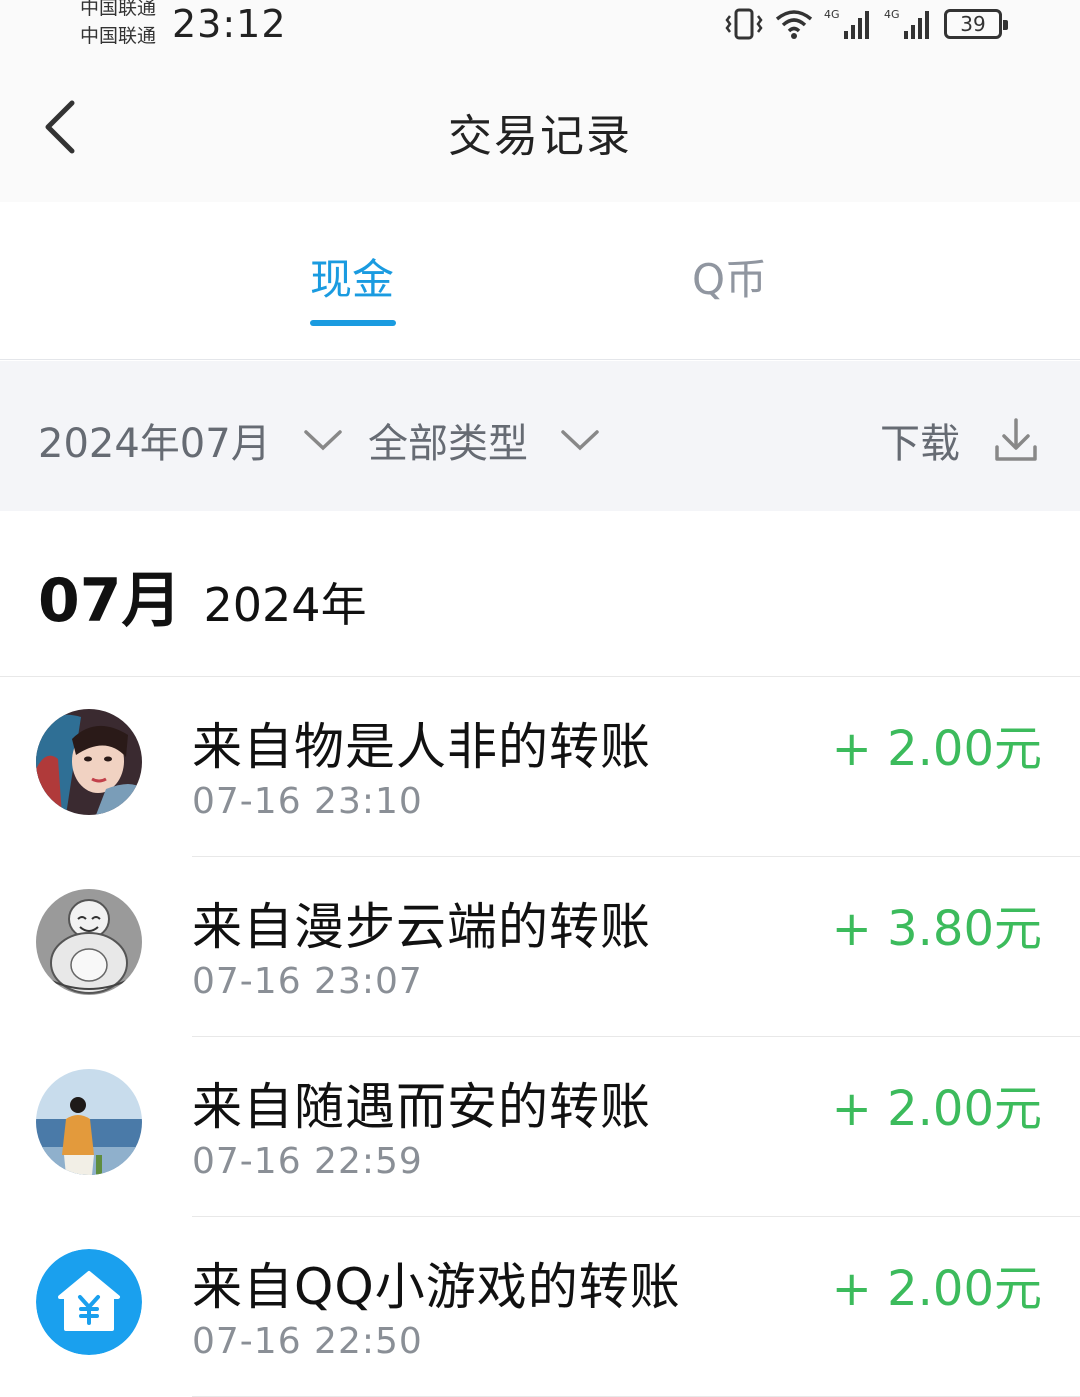 The height and width of the screenshot is (1397, 1080). Describe the element at coordinates (1016, 439) in the screenshot. I see `download-icon` at that location.